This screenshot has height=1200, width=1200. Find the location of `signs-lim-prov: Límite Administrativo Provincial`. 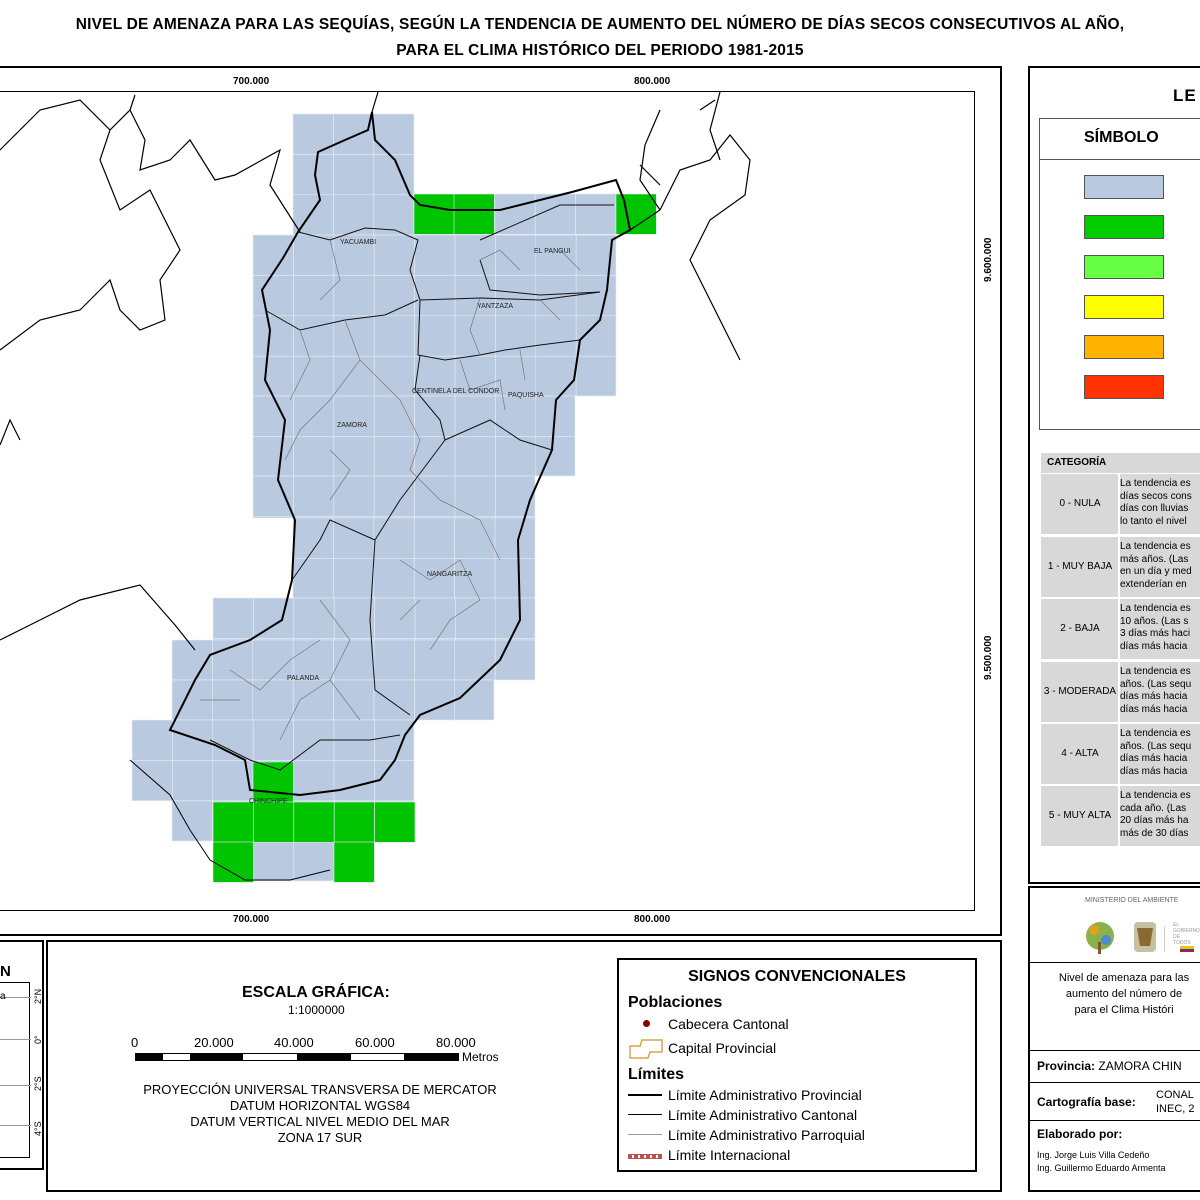

signs-lim-prov: Límite Administrativo Provincial is located at coordinates (765, 1095).